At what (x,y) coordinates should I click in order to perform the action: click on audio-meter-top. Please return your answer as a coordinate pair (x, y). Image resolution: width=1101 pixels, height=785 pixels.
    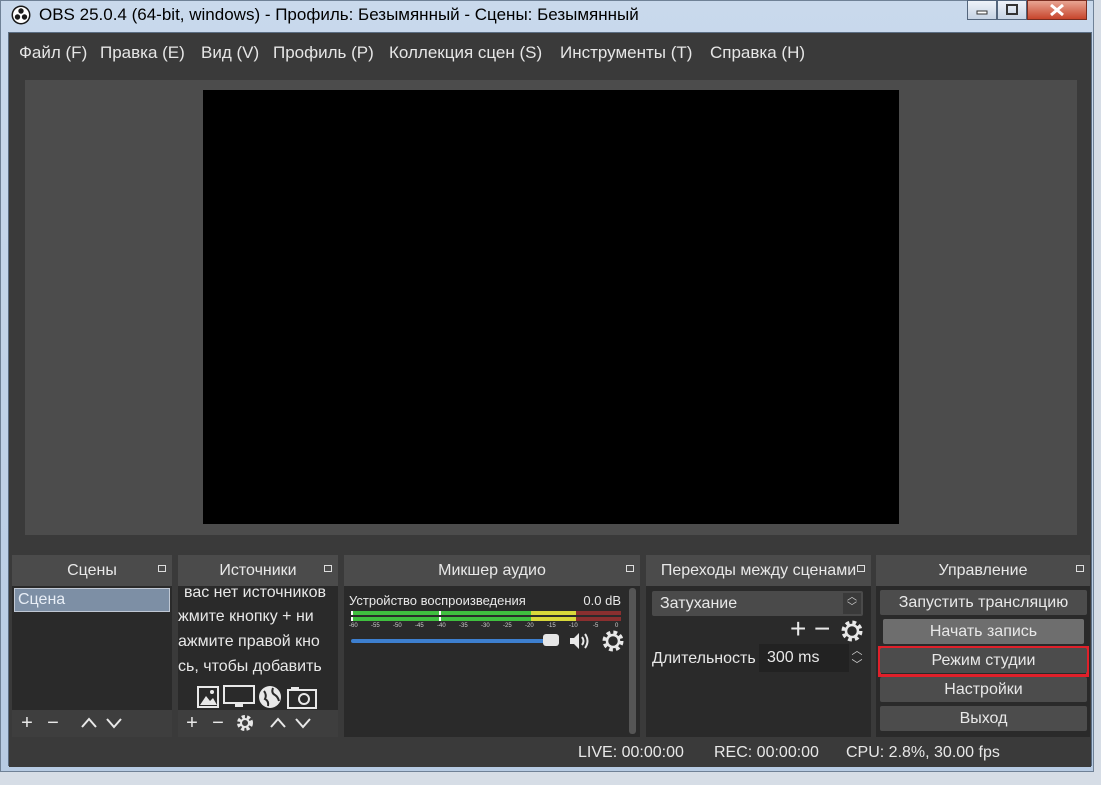
    Looking at the image, I should click on (486, 613).